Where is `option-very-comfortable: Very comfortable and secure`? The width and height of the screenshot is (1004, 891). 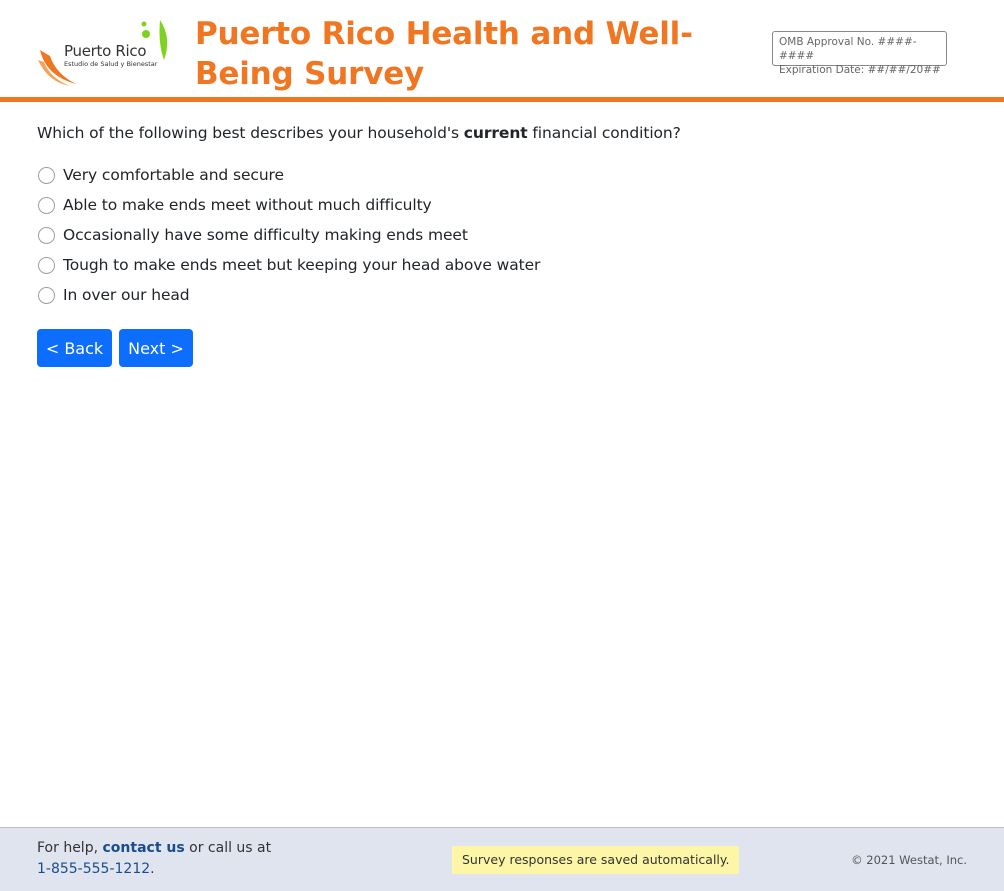
option-very-comfortable: Very comfortable and secure is located at coordinates (289, 175).